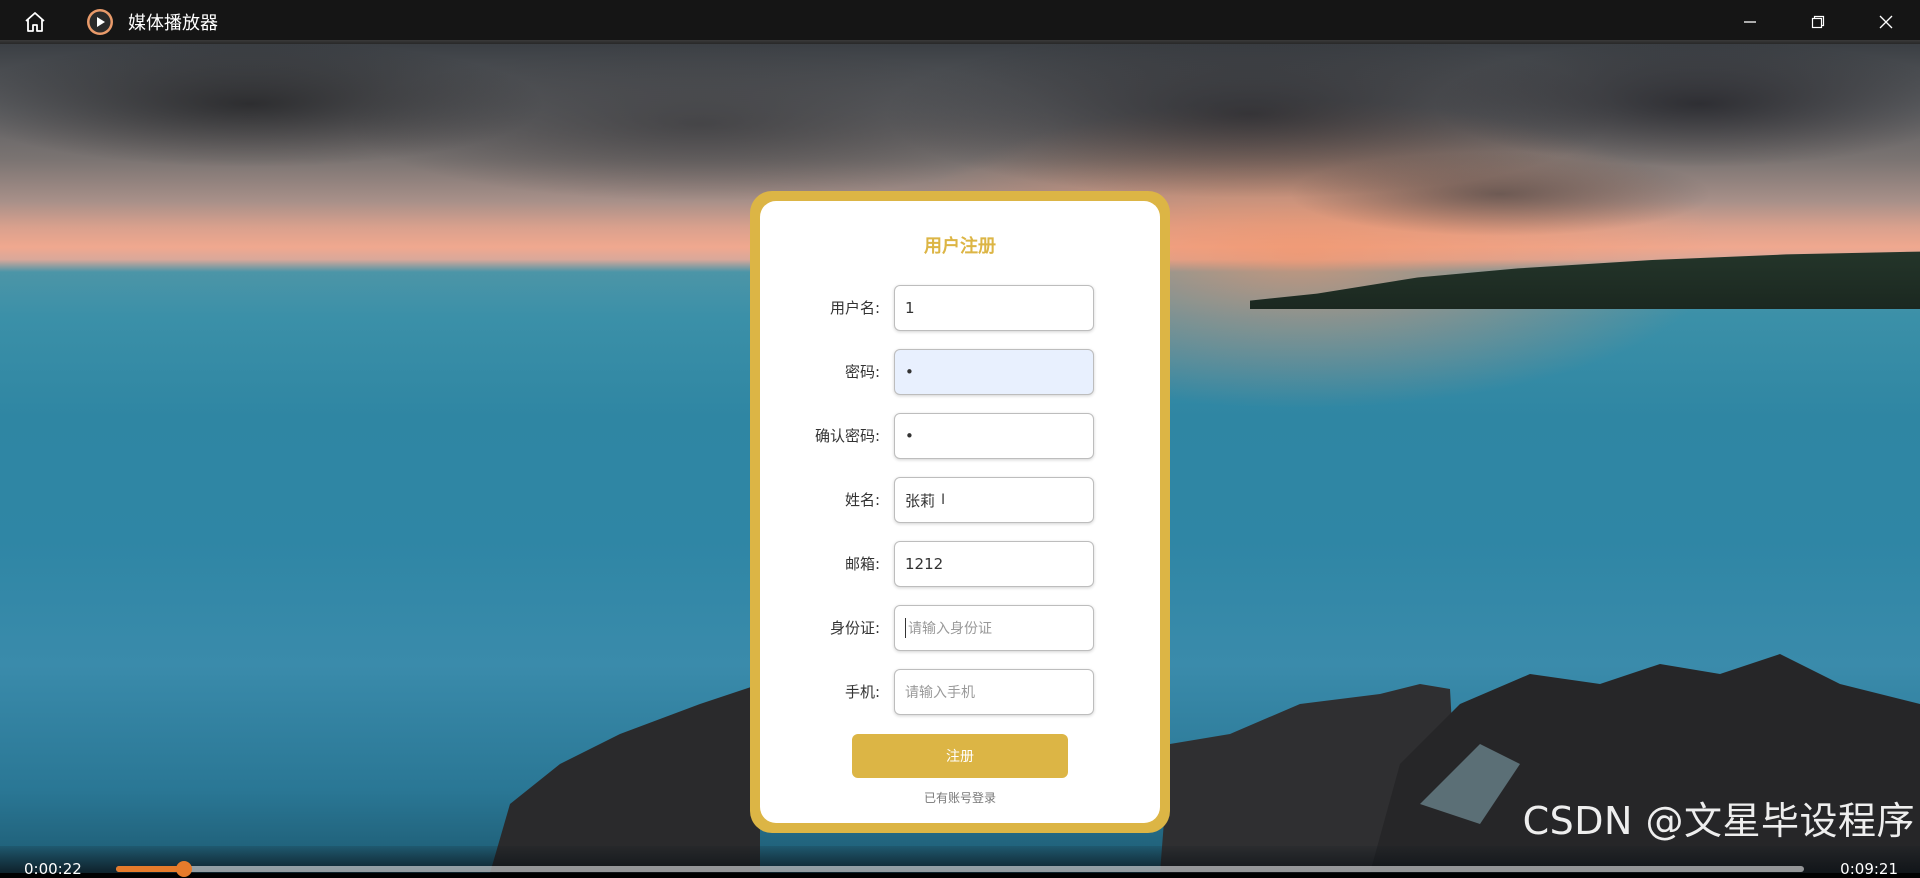  I want to click on restore-icon, so click(1818, 22).